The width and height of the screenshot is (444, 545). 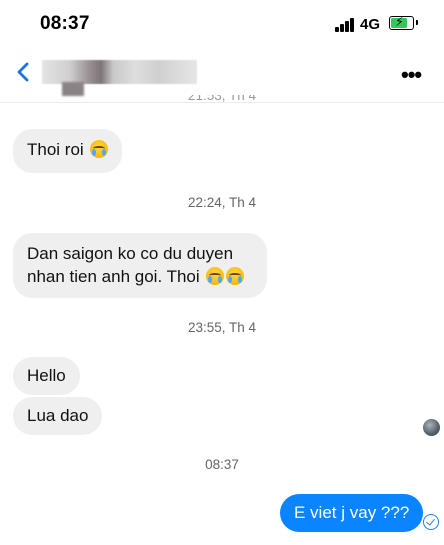 What do you see at coordinates (431, 427) in the screenshot?
I see `seen-avatar` at bounding box center [431, 427].